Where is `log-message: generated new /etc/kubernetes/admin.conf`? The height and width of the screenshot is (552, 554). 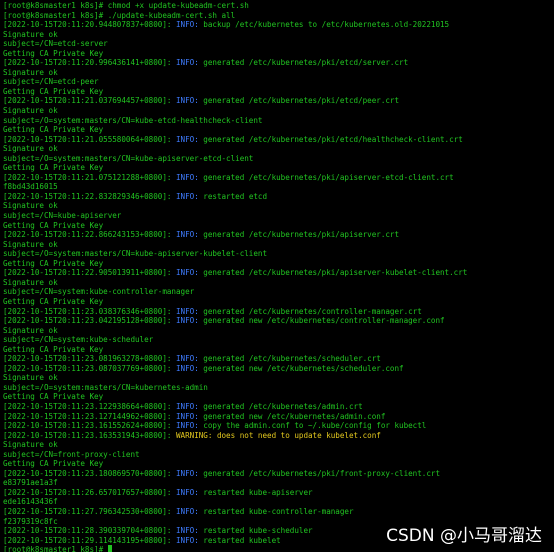
log-message: generated new /etc/kubernetes/admin.conf is located at coordinates (292, 416).